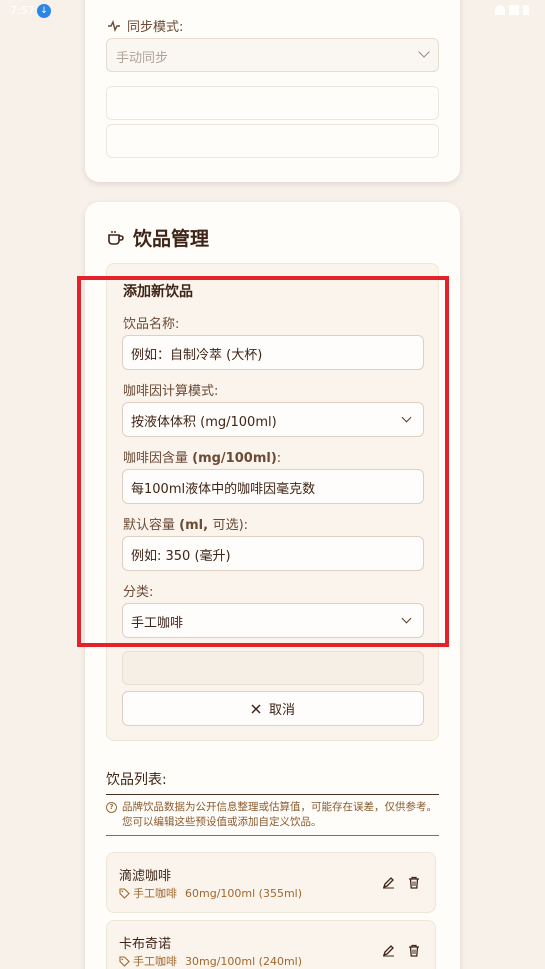 The image size is (545, 969). I want to click on drink-item-meta: 手工咖啡 60mg/100ml (355ml), so click(210, 893).